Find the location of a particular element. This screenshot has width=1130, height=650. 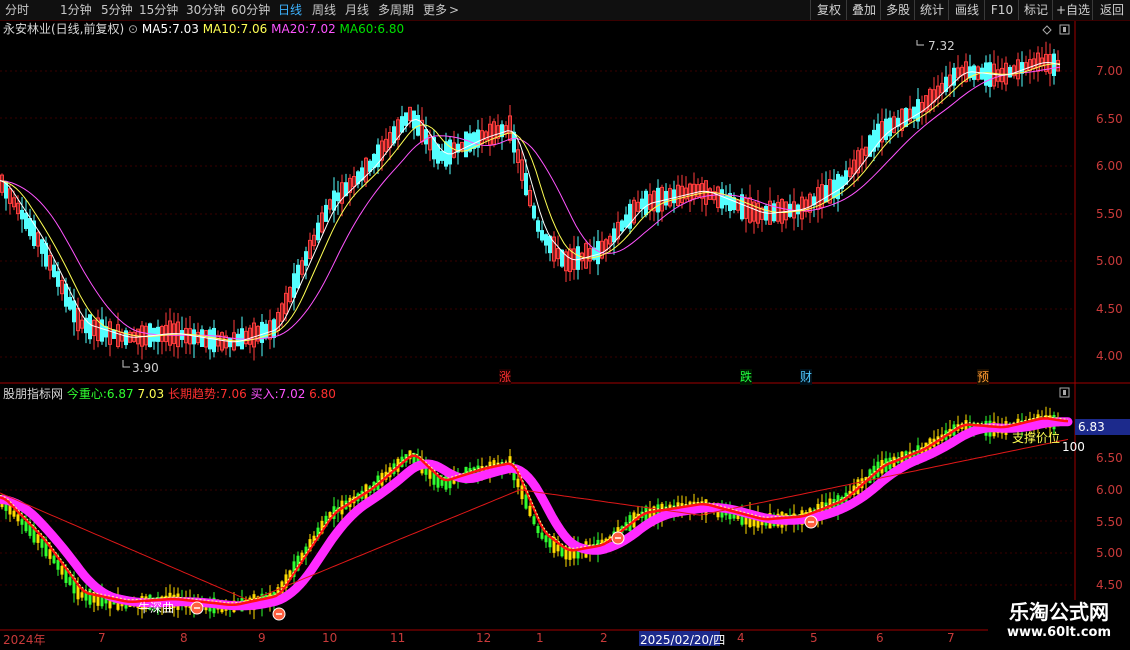

center-label: 今重心: is located at coordinates (86, 394).